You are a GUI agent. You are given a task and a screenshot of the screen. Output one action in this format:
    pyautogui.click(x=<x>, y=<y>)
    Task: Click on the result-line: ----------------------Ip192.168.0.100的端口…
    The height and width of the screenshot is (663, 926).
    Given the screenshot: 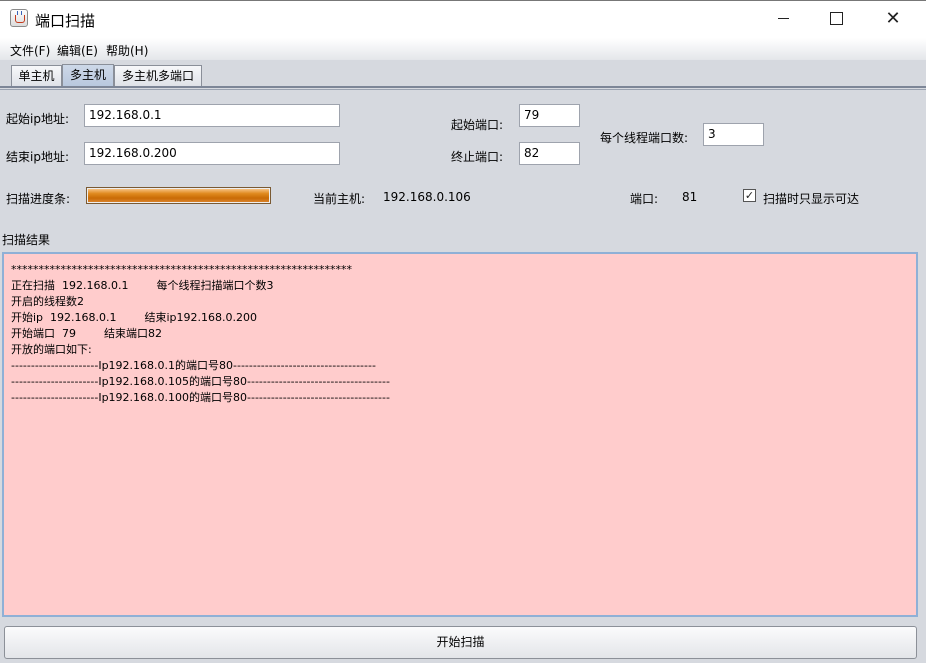 What is the action you would take?
    pyautogui.click(x=200, y=397)
    